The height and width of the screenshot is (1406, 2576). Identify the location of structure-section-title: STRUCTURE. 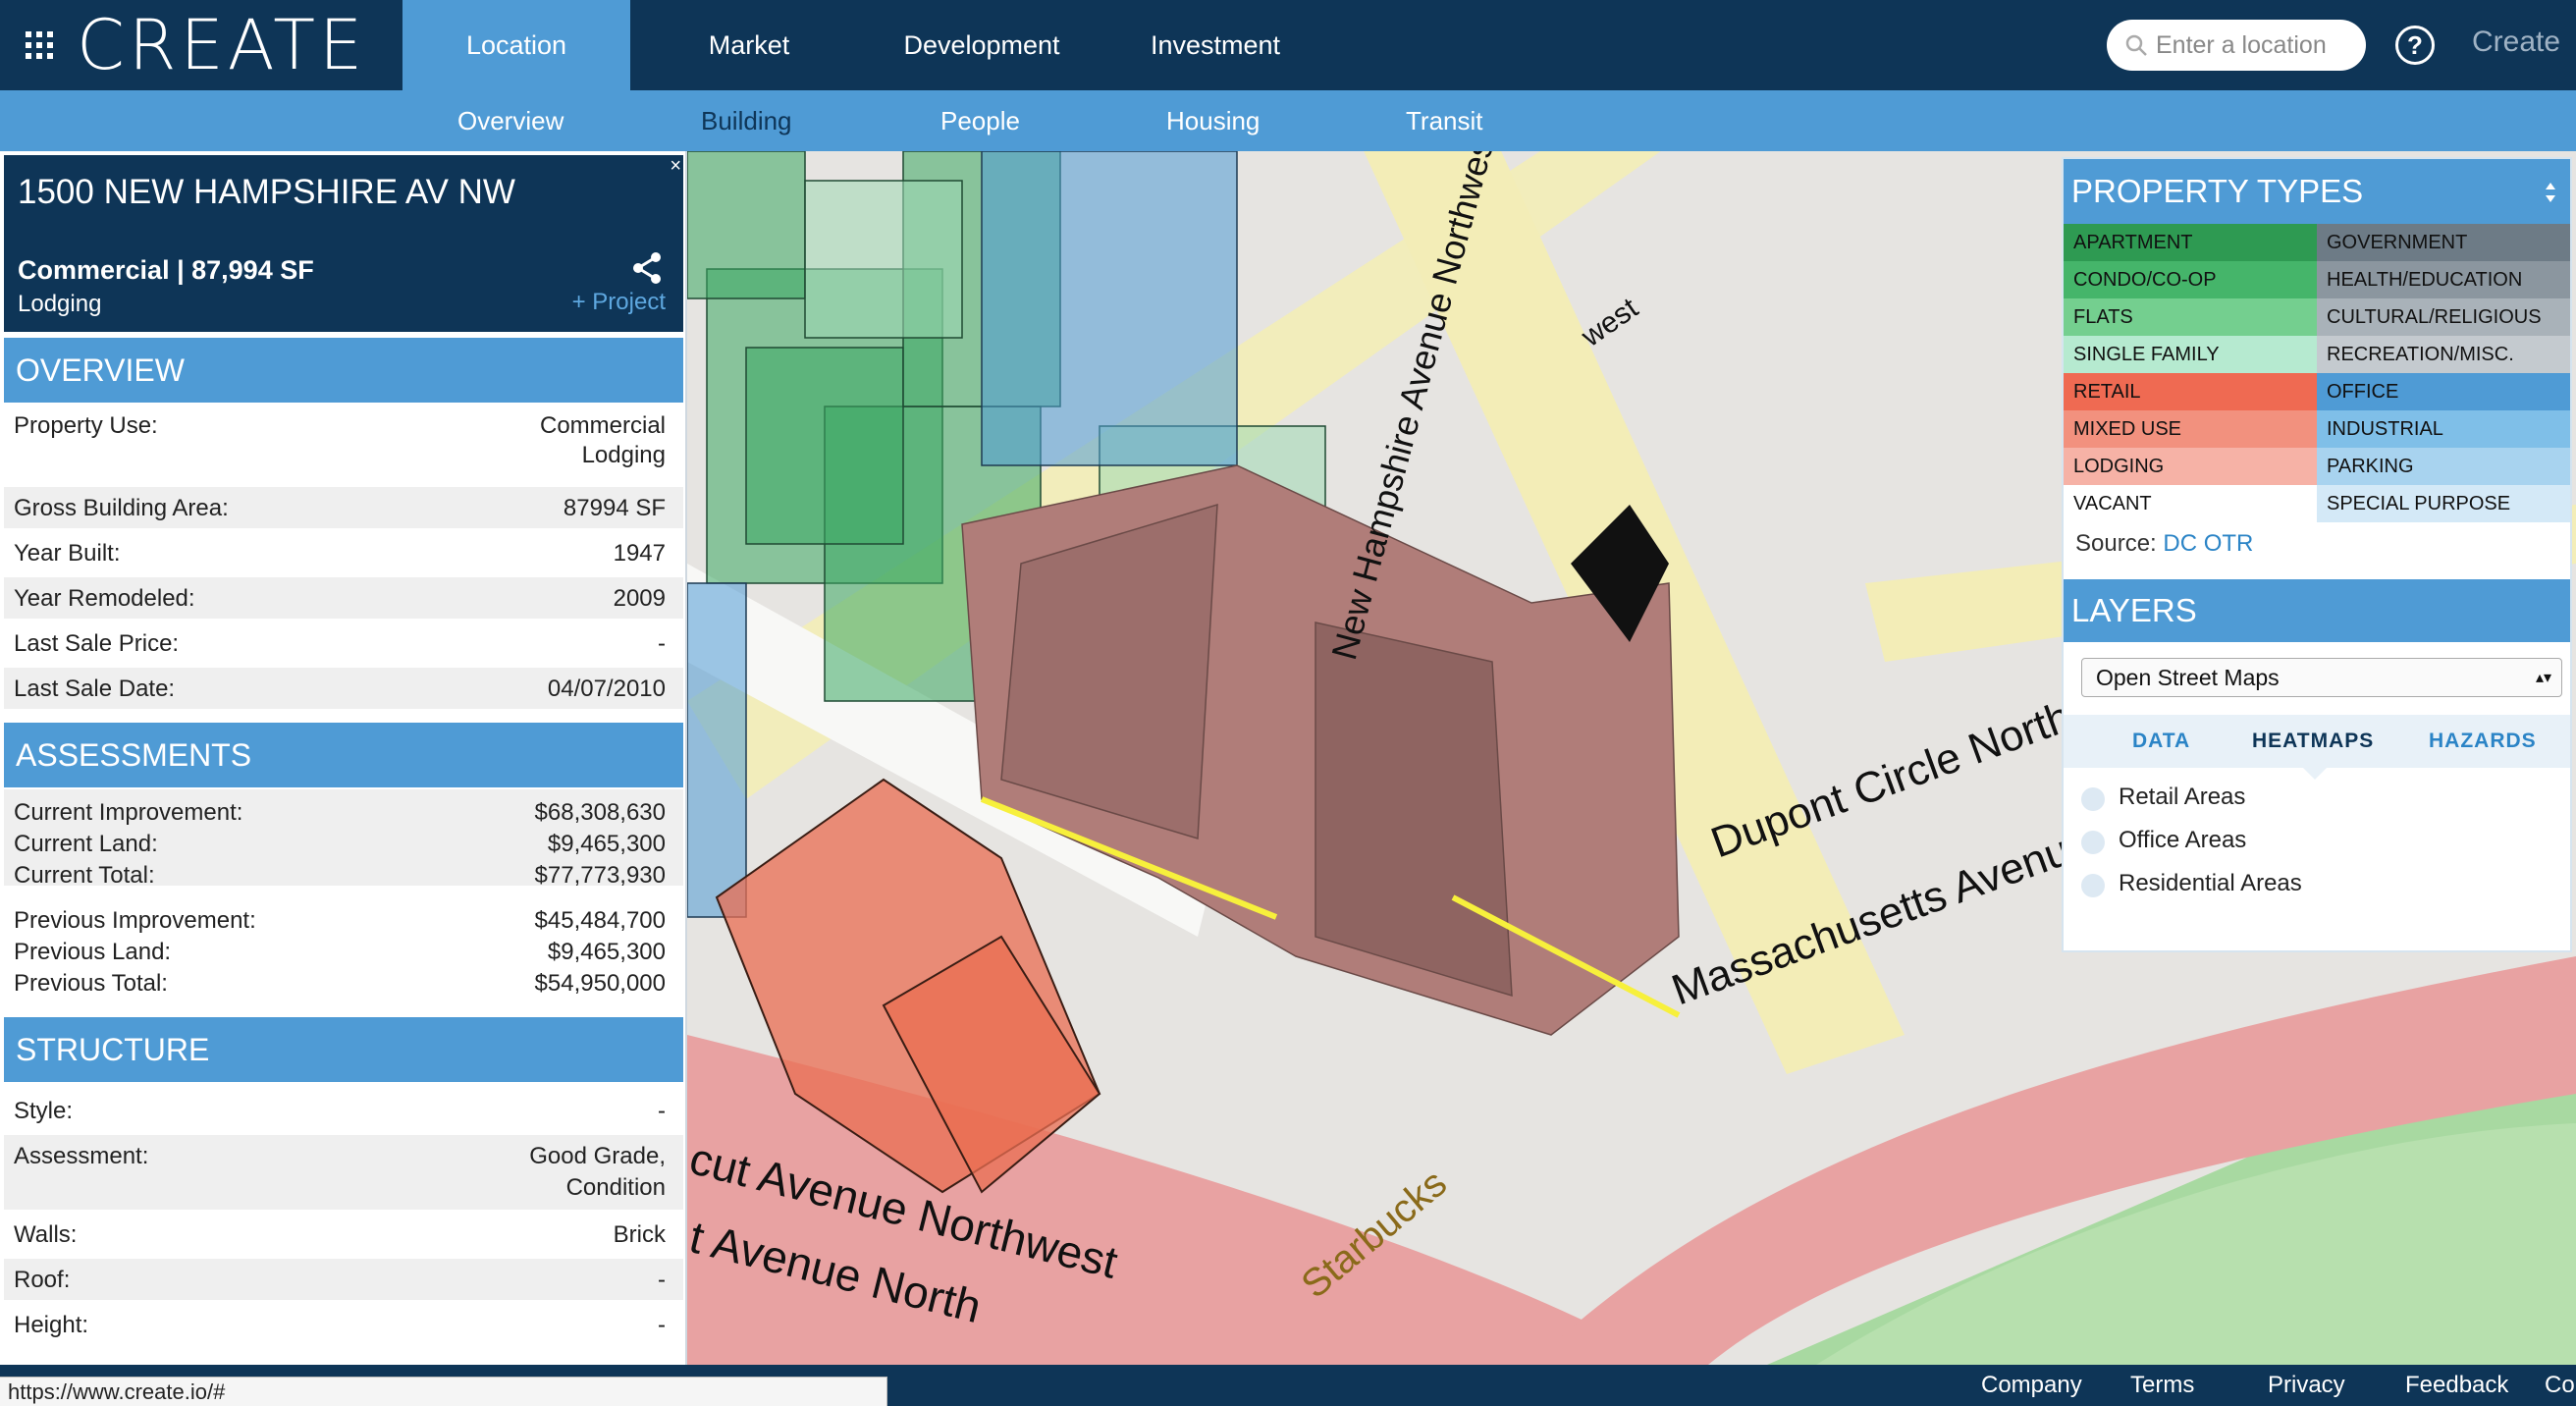
(343, 1049).